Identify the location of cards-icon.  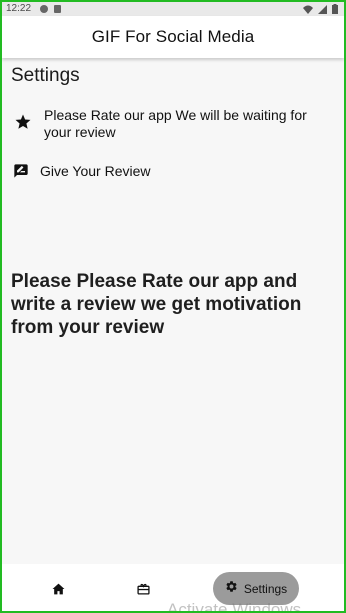
(143, 591).